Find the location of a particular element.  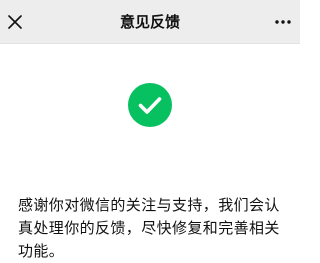

page-title: 意见反馈 is located at coordinates (149, 22).